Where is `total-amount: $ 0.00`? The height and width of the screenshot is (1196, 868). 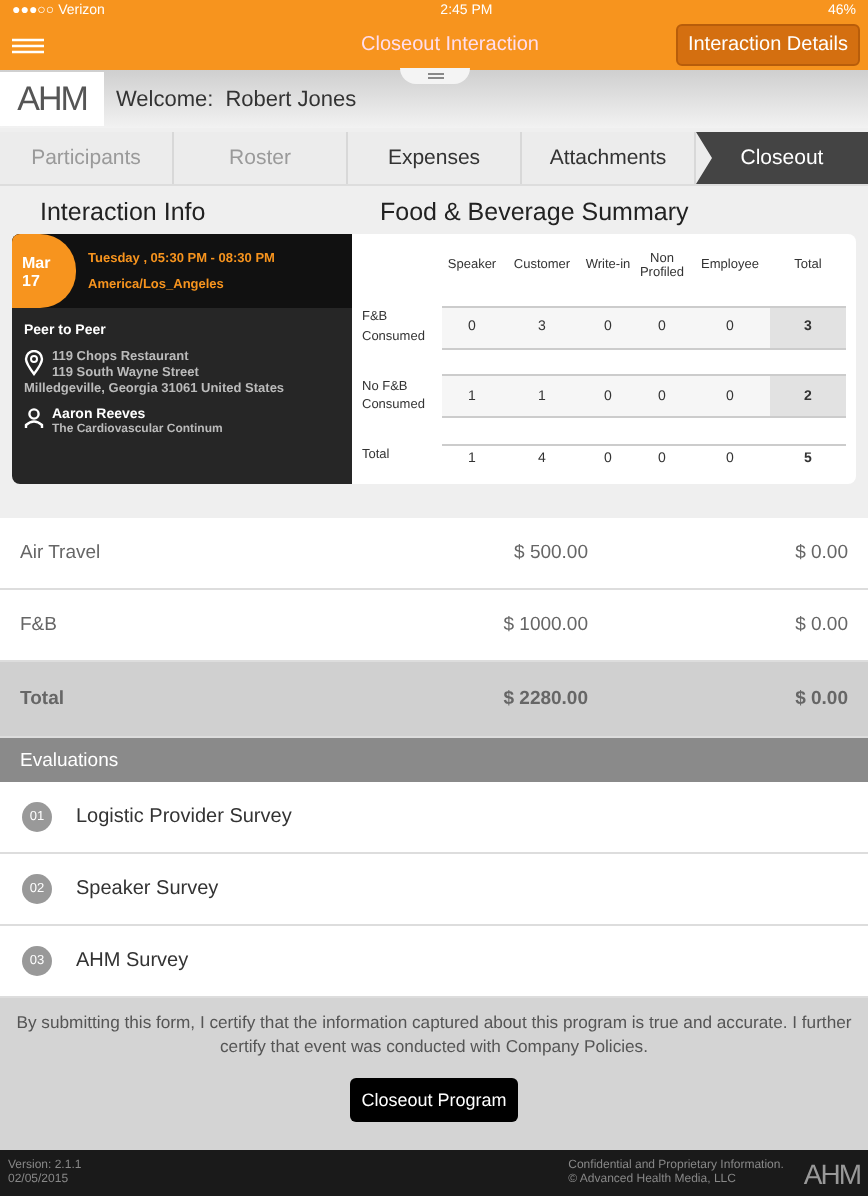 total-amount: $ 0.00 is located at coordinates (820, 699).